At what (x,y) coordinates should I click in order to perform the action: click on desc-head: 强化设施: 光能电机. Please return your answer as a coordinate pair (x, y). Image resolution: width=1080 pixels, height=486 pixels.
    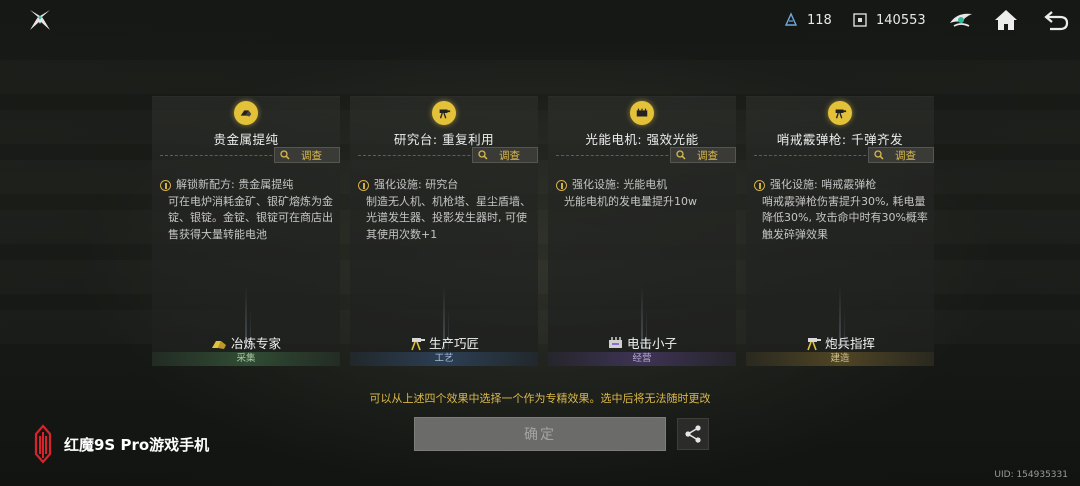
    Looking at the image, I should click on (620, 184).